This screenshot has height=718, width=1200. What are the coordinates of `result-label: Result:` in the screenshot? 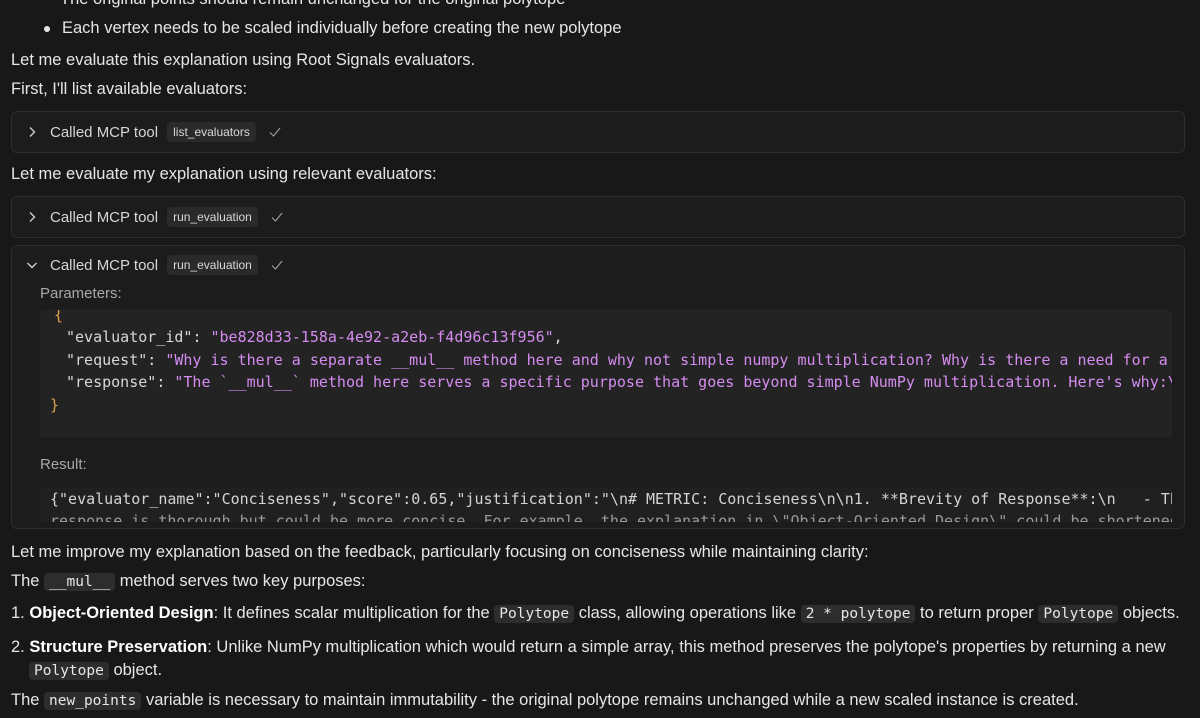 It's located at (63, 464).